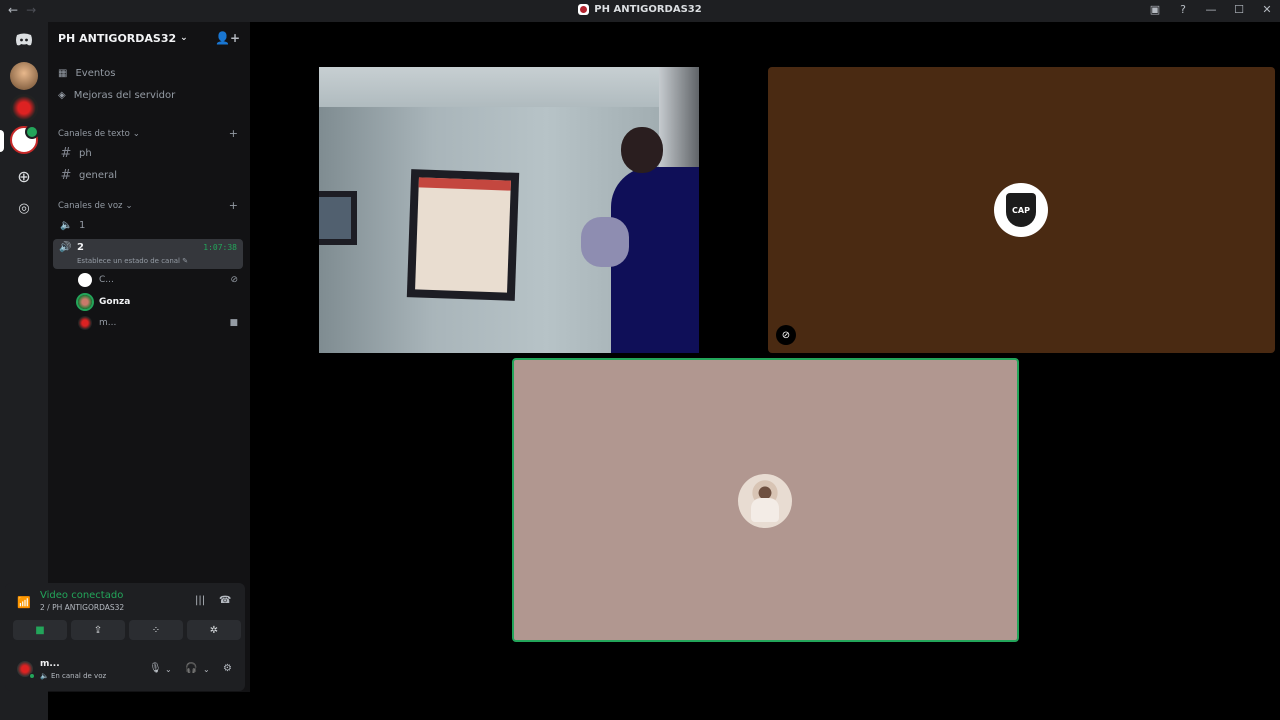 This screenshot has height=720, width=1280. Describe the element at coordinates (63, 73) in the screenshot. I see `calendar-icon: ▦` at that location.